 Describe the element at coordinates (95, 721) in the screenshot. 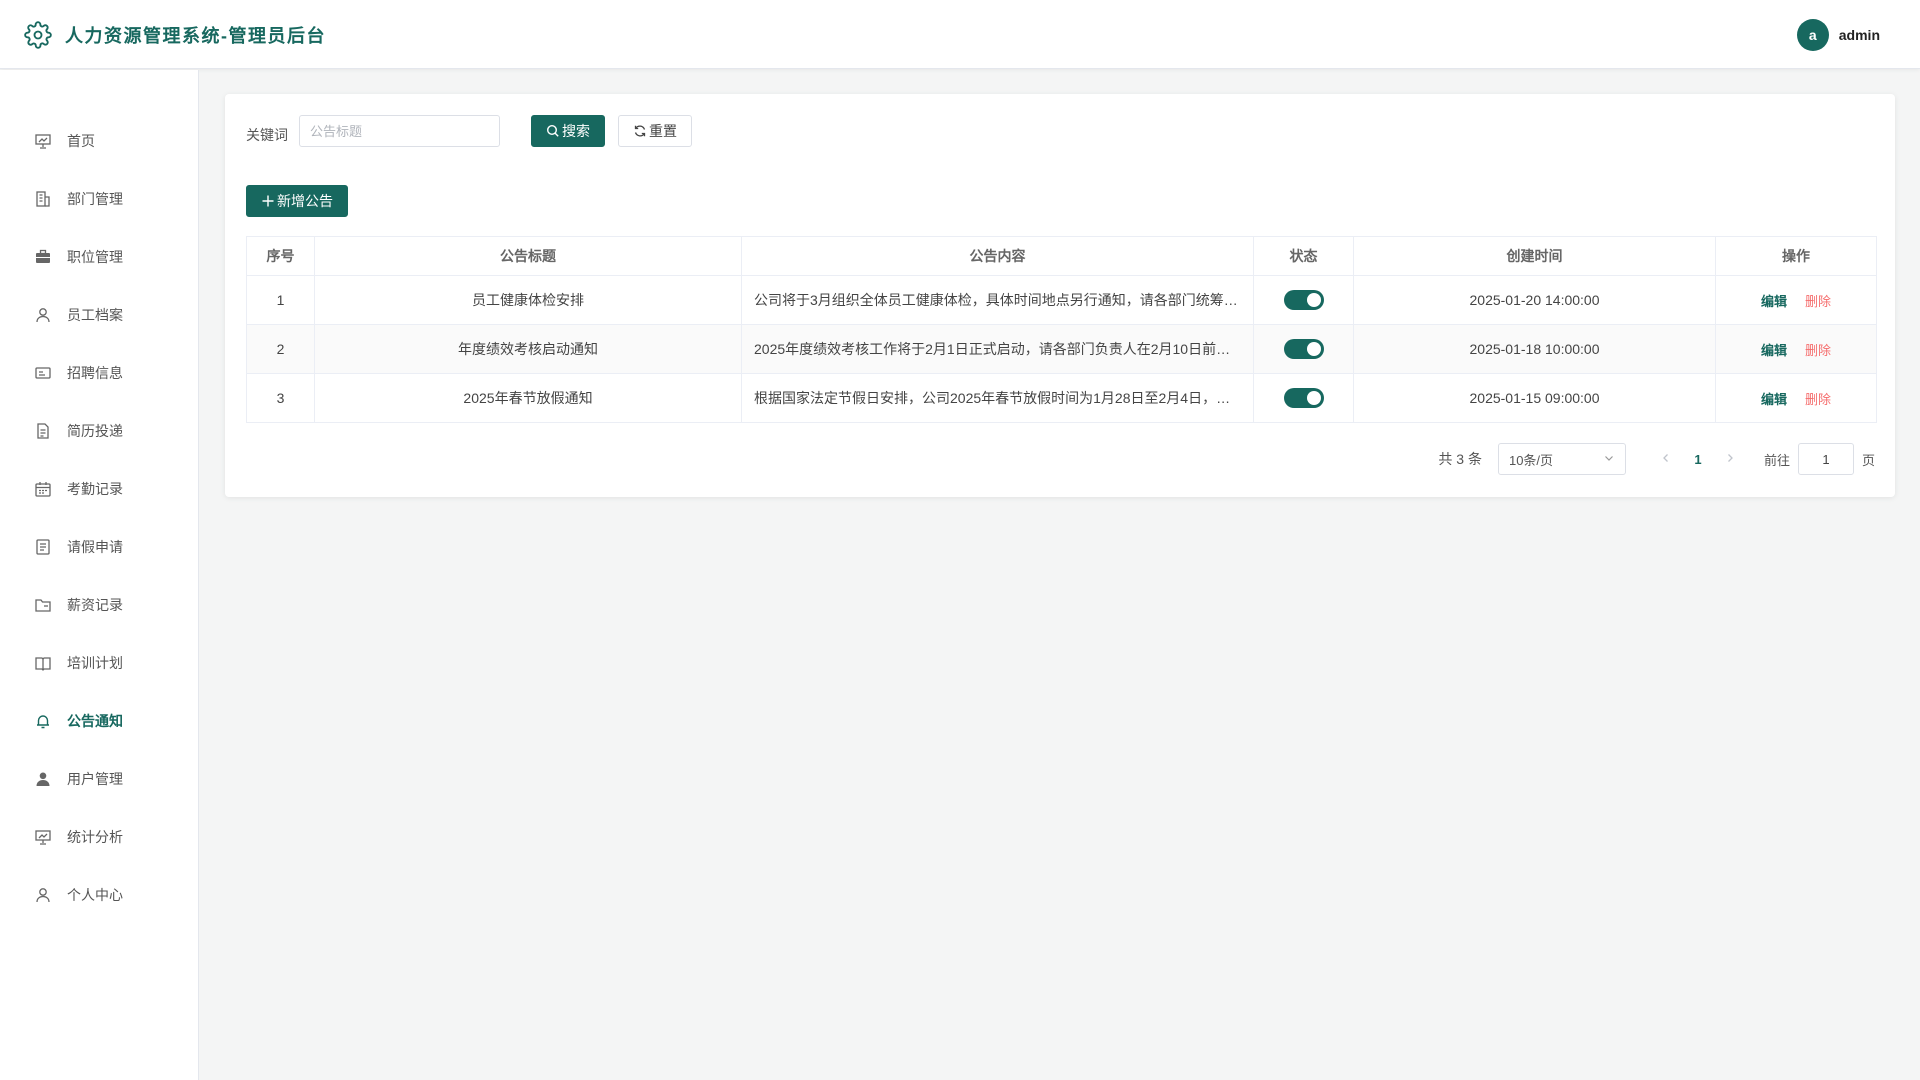

I see `sidebar-item-label: 公告通知` at that location.